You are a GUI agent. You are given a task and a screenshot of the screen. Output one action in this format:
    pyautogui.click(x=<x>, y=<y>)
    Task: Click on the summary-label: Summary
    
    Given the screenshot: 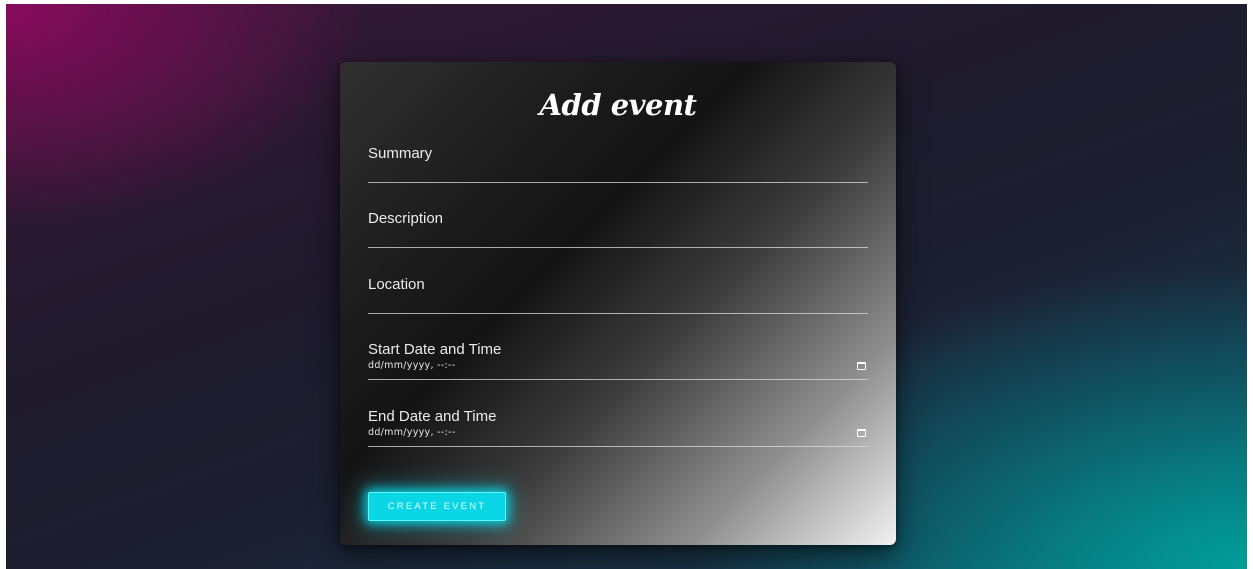 What is the action you would take?
    pyautogui.click(x=400, y=153)
    